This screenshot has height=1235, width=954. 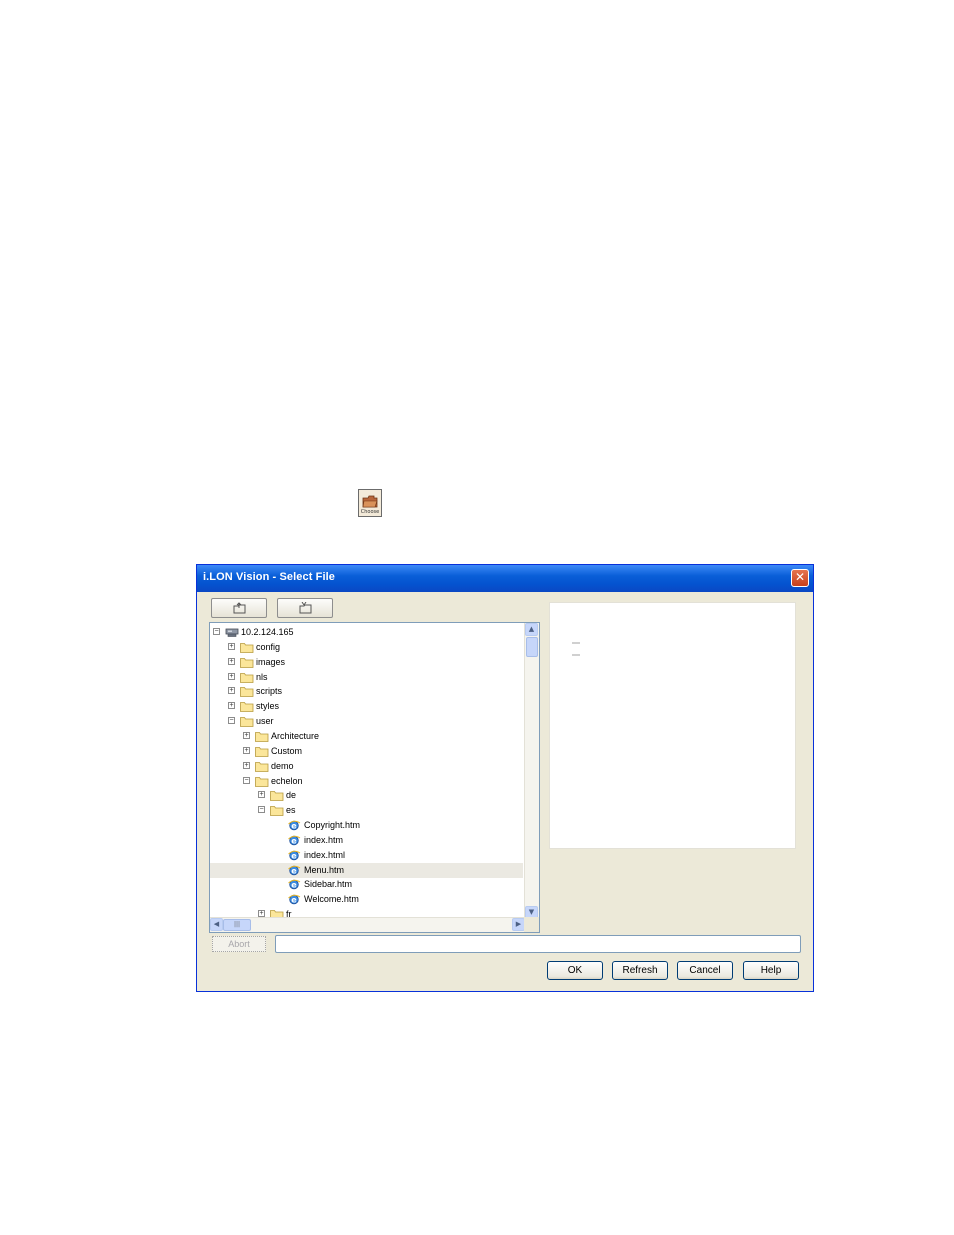 What do you see at coordinates (366, 706) in the screenshot?
I see `tree-folder-item: + styles` at bounding box center [366, 706].